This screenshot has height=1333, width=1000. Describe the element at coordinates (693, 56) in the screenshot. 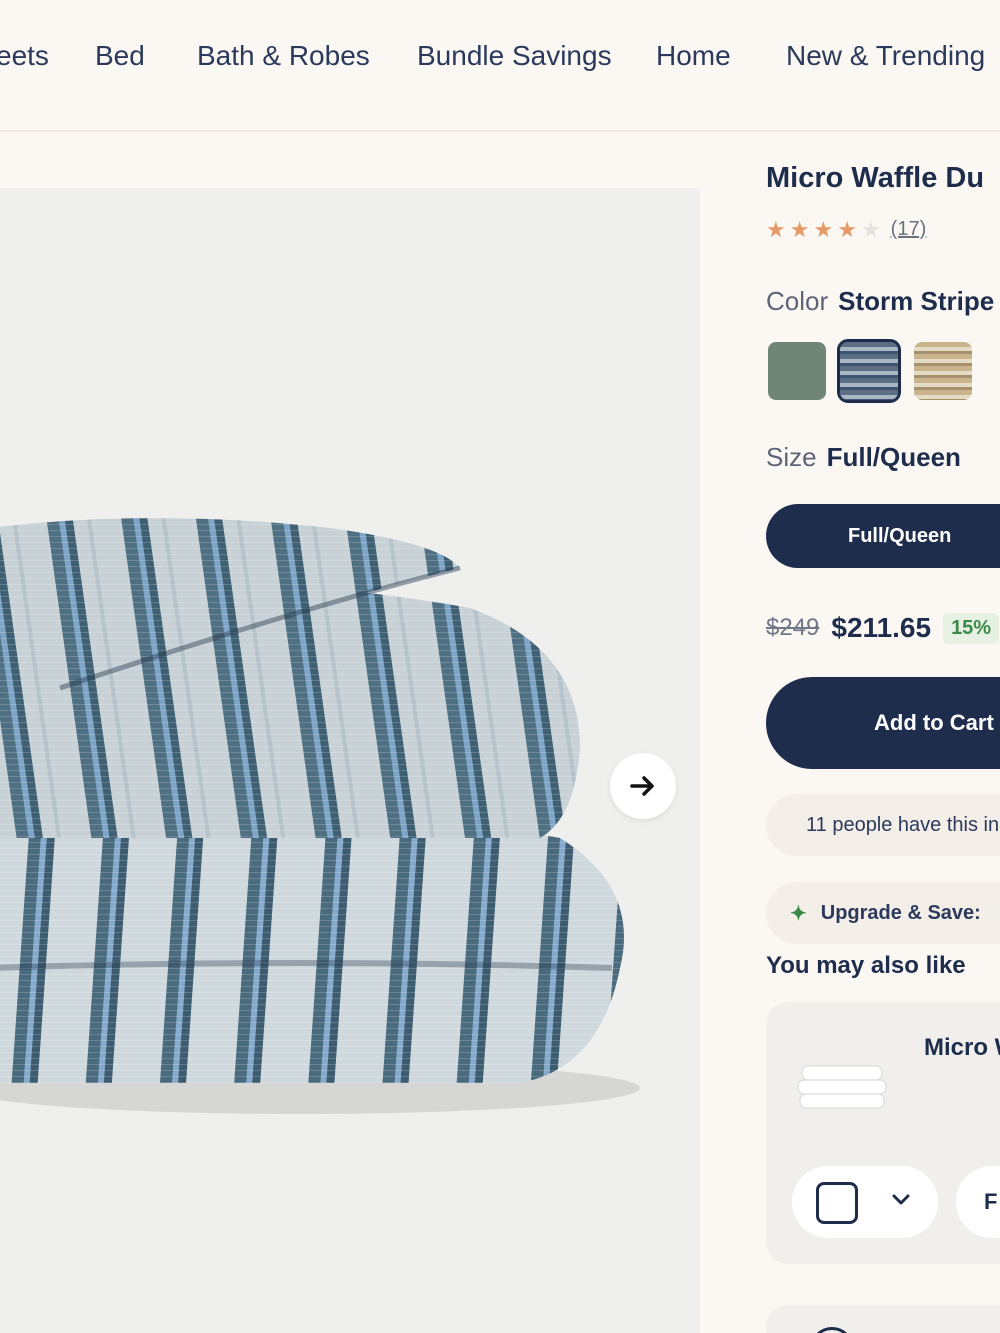

I see `nav-item-home: Home` at that location.